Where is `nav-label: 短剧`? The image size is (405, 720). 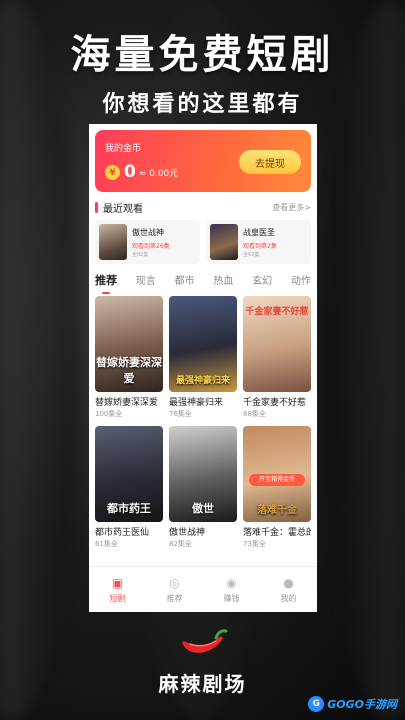 nav-label: 短剧 is located at coordinates (117, 598).